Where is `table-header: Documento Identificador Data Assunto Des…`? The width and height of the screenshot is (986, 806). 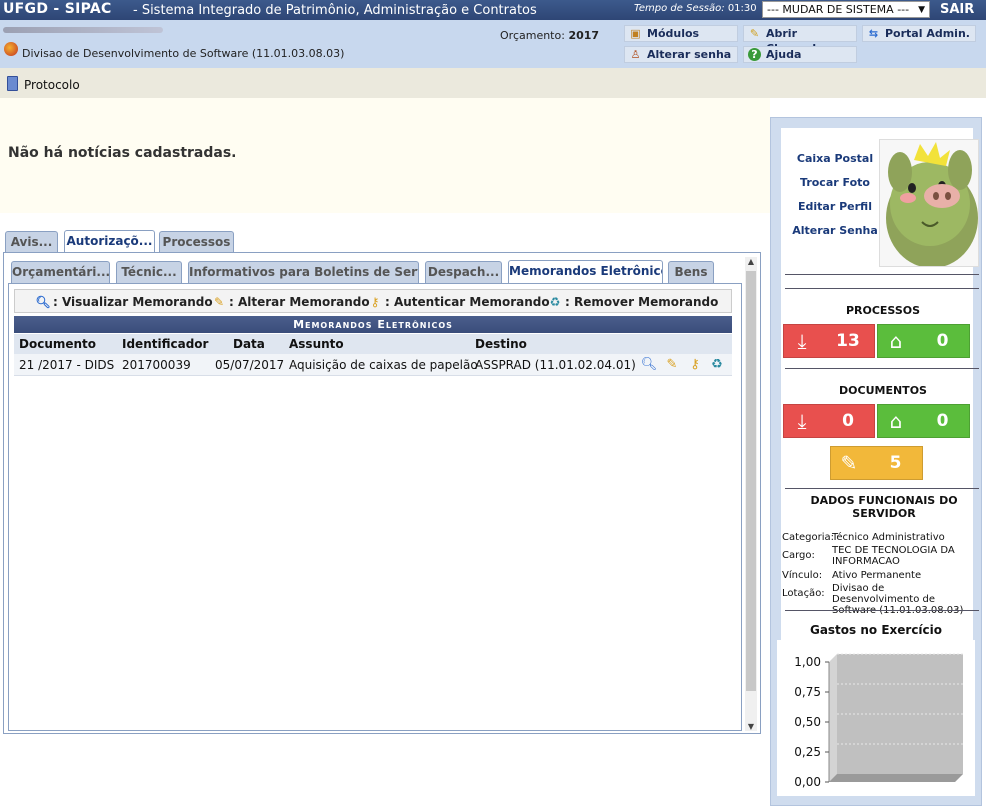
table-header: Documento Identificador Data Assunto Des… is located at coordinates (373, 344).